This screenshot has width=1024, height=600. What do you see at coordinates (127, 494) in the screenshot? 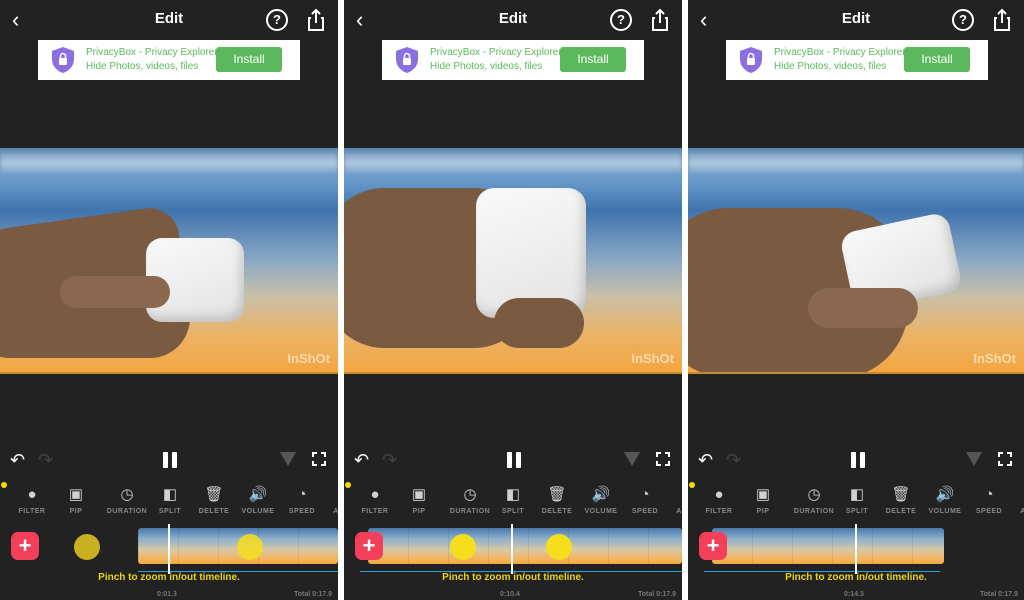
I see `clock-icon: ◷` at bounding box center [127, 494].